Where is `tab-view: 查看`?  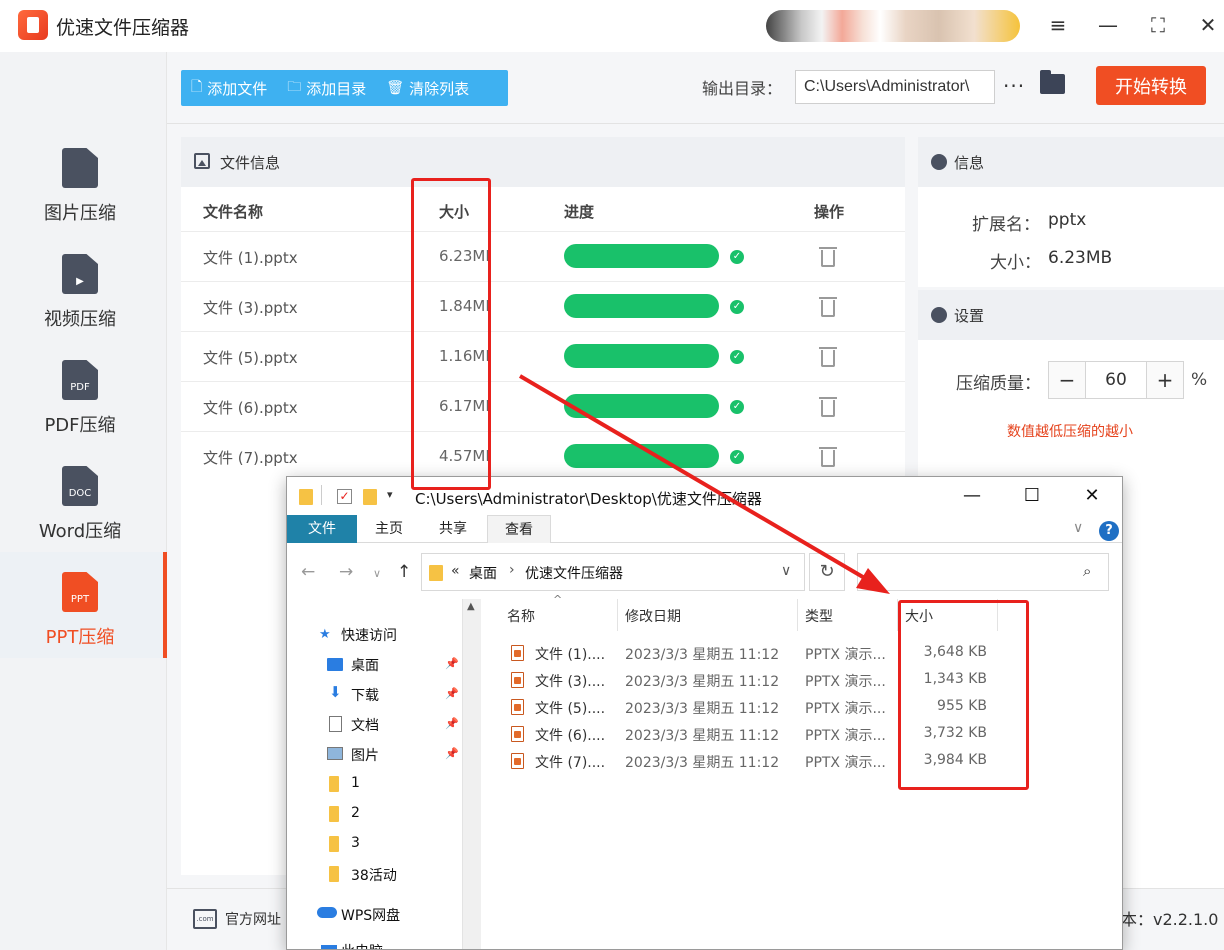 tab-view: 查看 is located at coordinates (519, 529).